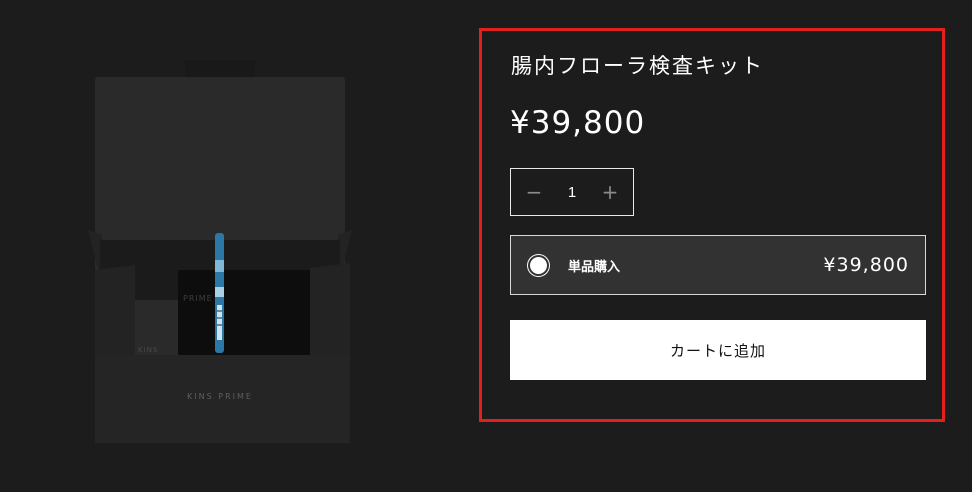 This screenshot has height=492, width=972. What do you see at coordinates (534, 192) in the screenshot?
I see `quantity-decrease-button: −` at bounding box center [534, 192].